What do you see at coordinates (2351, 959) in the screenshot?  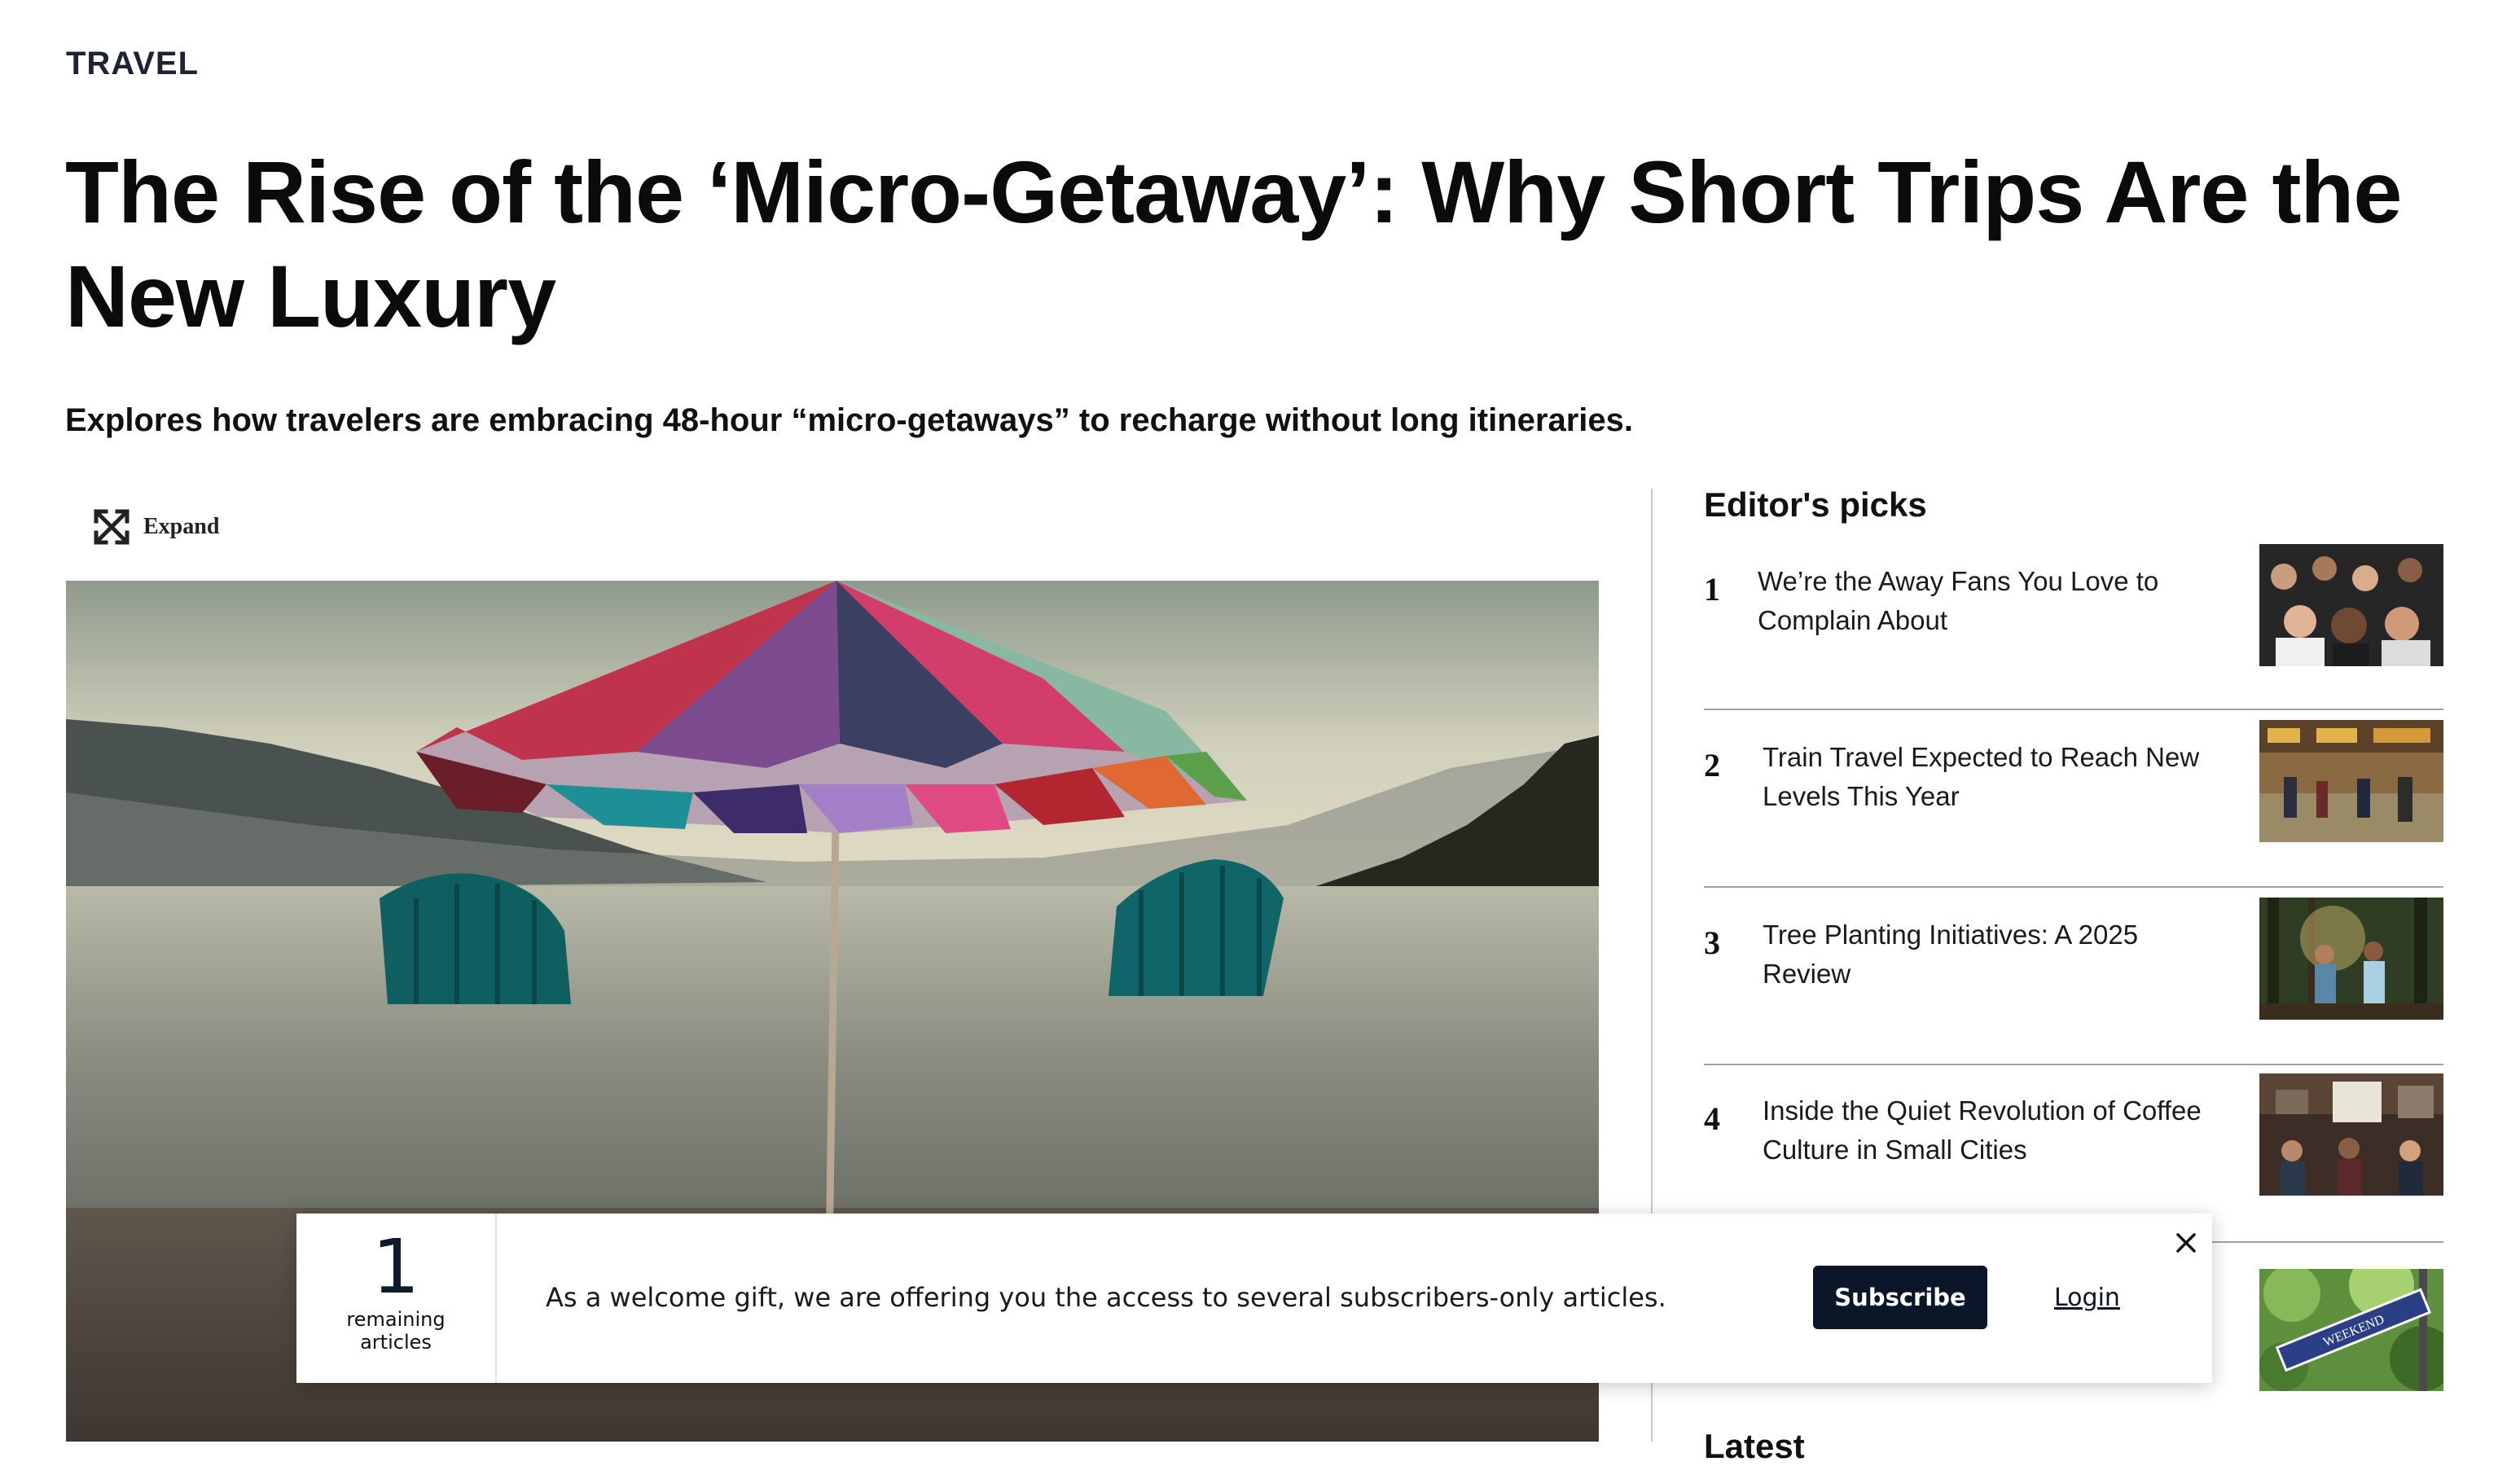 I see `pick-thumbnail-forest-volunteers` at bounding box center [2351, 959].